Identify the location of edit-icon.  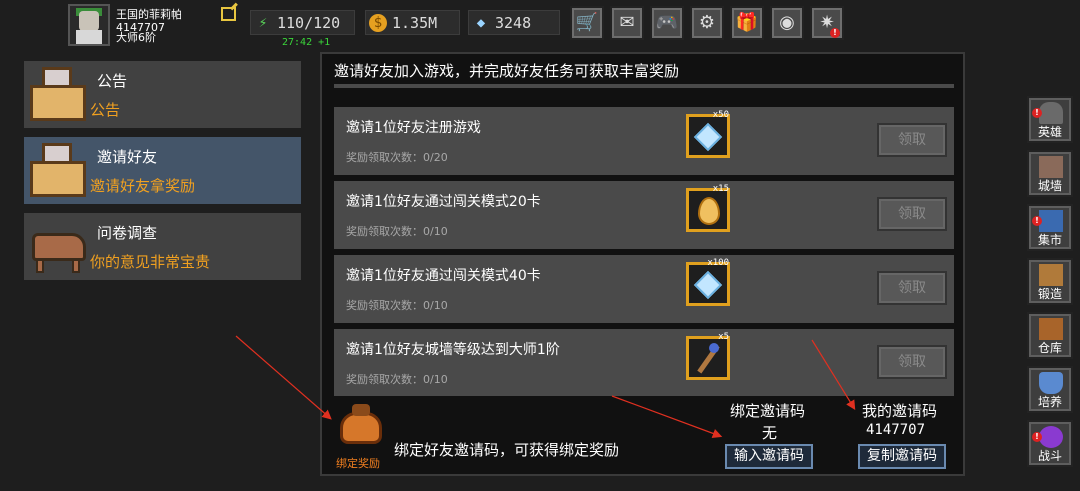
(228, 14).